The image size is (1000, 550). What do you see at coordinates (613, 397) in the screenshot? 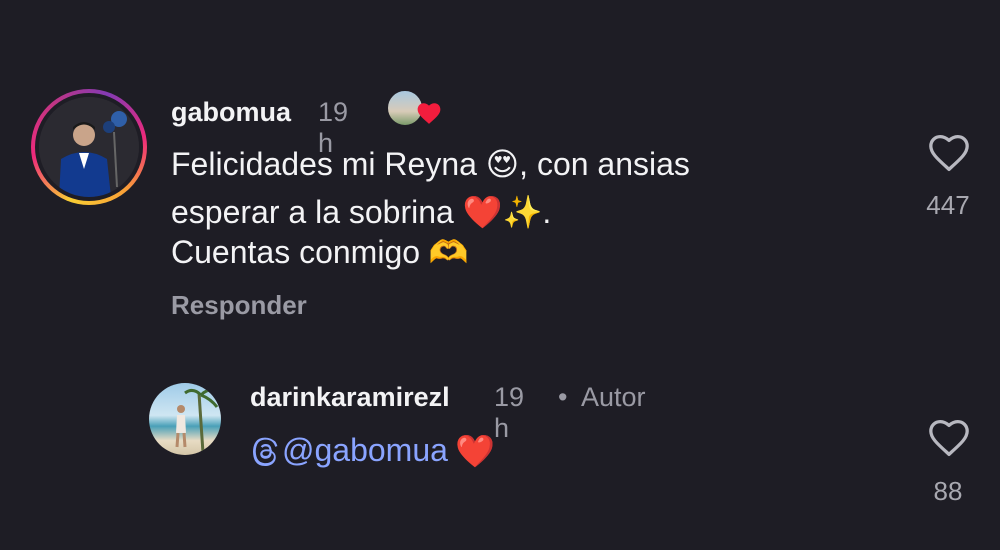
I see `author-badge: Autor` at bounding box center [613, 397].